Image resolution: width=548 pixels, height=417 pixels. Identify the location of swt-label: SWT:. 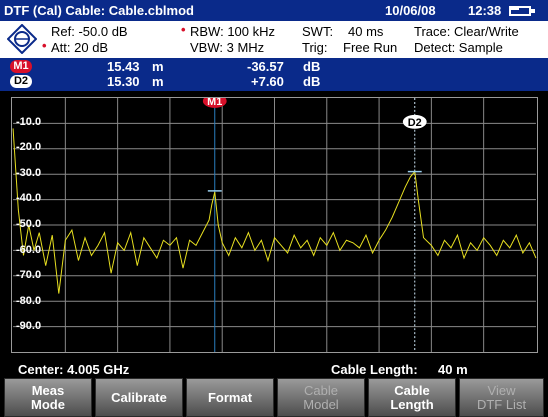
(318, 31).